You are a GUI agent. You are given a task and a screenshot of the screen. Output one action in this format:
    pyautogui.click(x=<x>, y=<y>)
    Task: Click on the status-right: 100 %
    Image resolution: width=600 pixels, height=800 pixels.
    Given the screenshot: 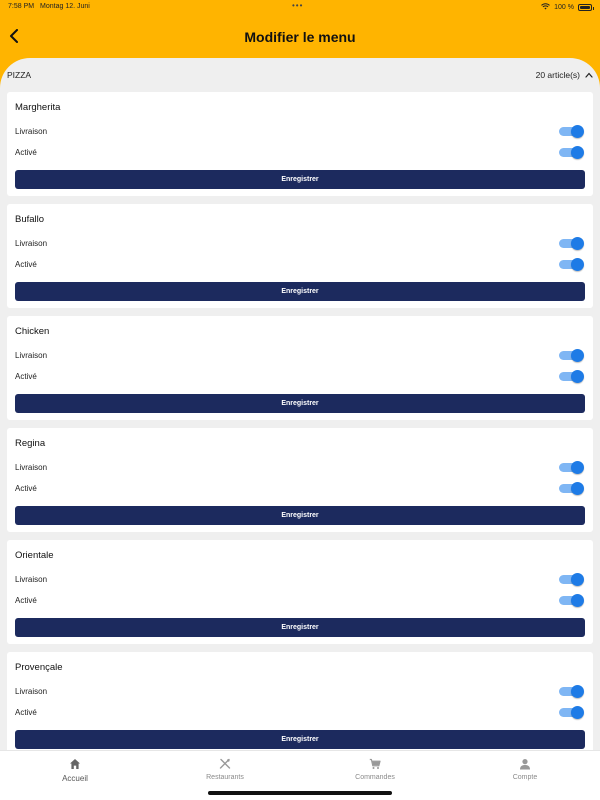 What is the action you would take?
    pyautogui.click(x=567, y=7)
    